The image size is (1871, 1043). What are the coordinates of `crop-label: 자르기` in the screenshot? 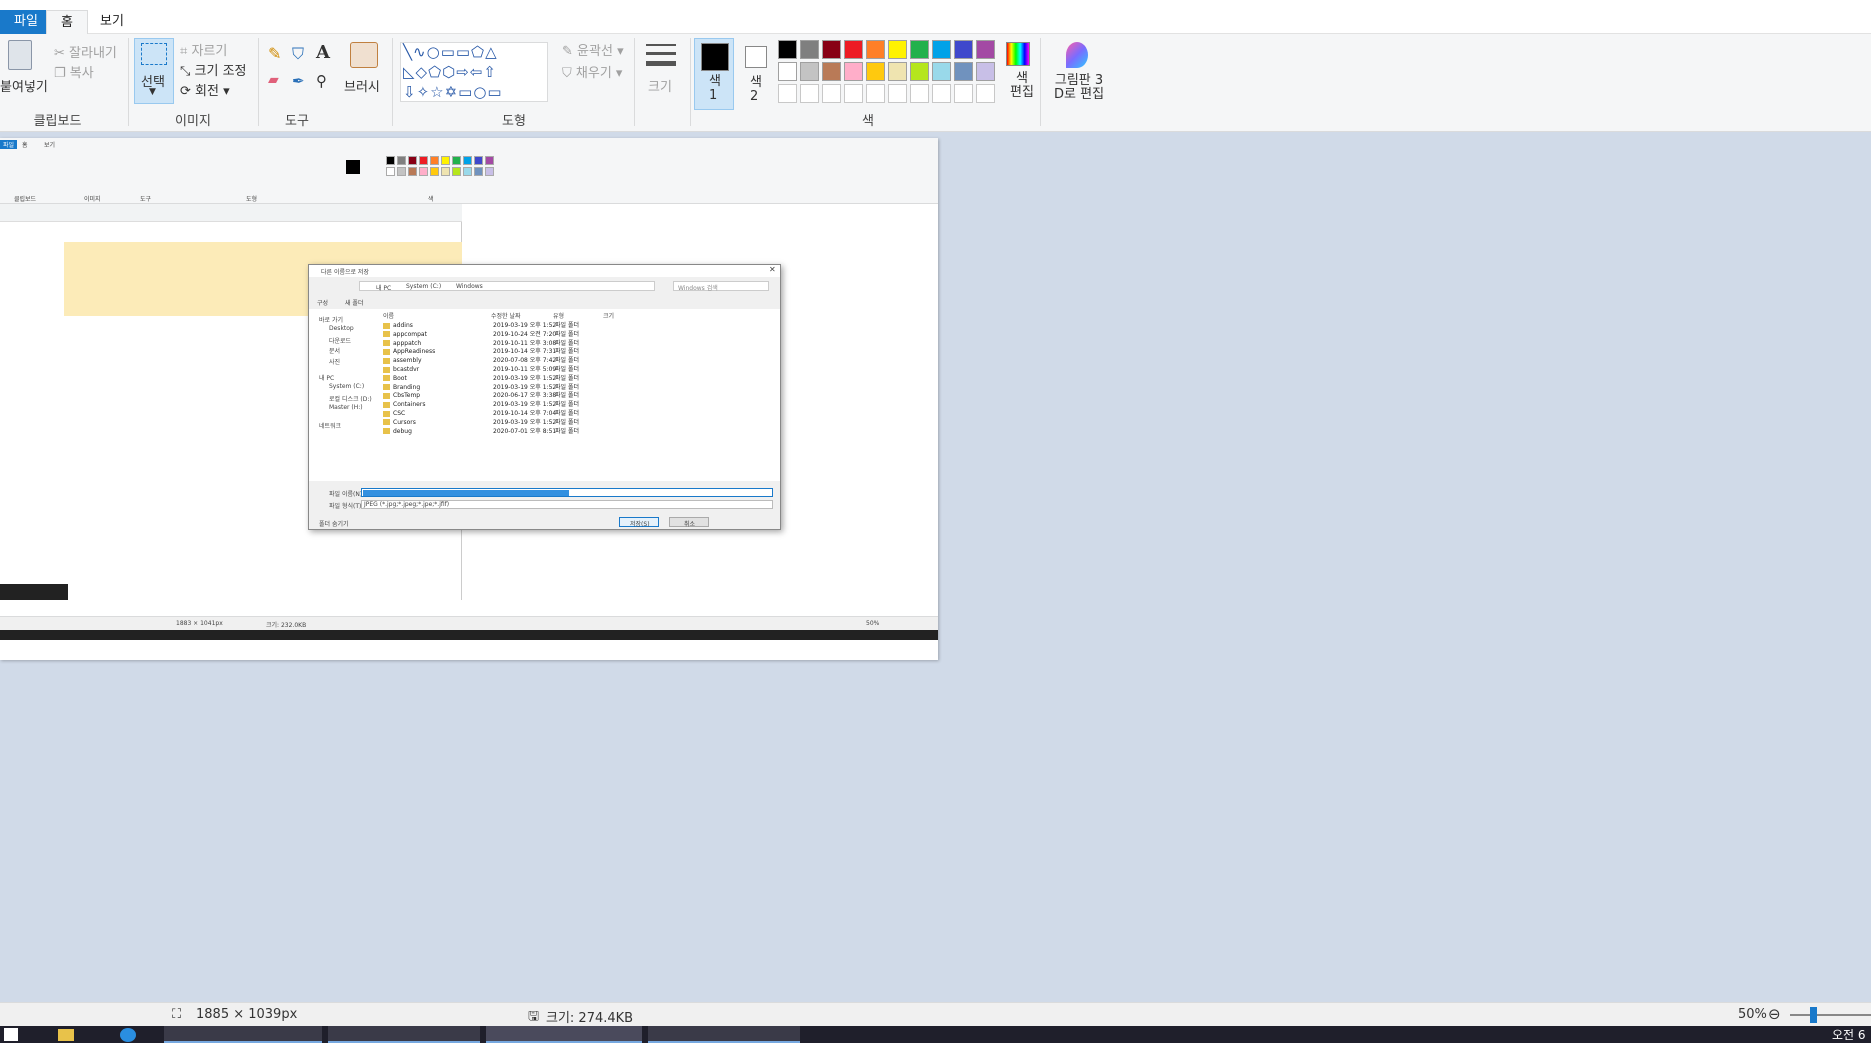 It's located at (209, 51).